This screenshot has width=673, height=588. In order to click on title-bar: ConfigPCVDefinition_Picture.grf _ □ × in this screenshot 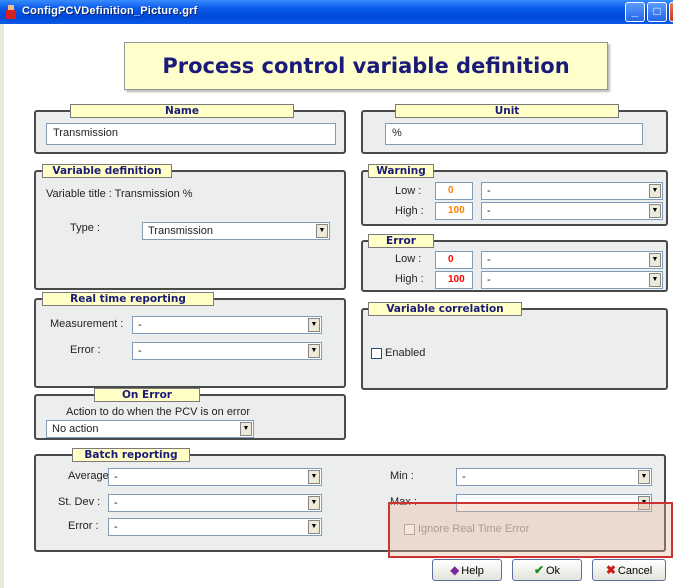, I will do `click(336, 12)`.